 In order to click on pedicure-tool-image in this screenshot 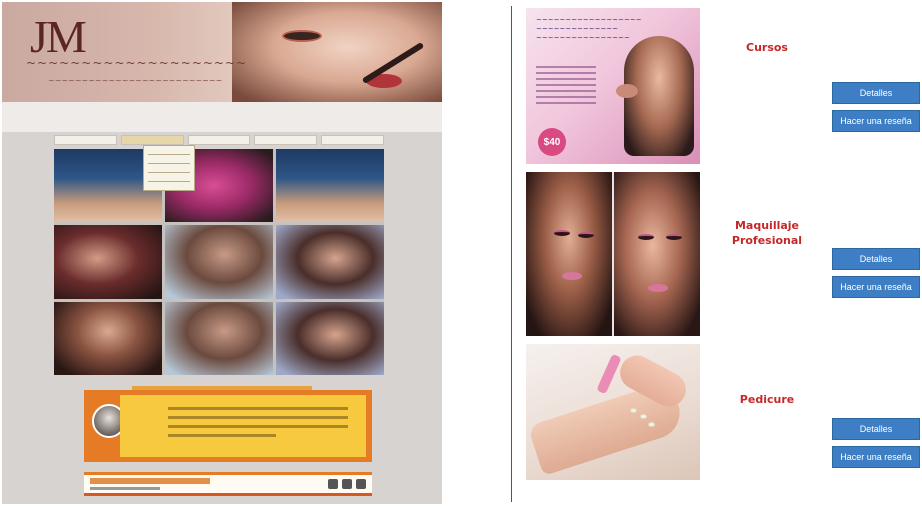, I will do `click(609, 374)`.